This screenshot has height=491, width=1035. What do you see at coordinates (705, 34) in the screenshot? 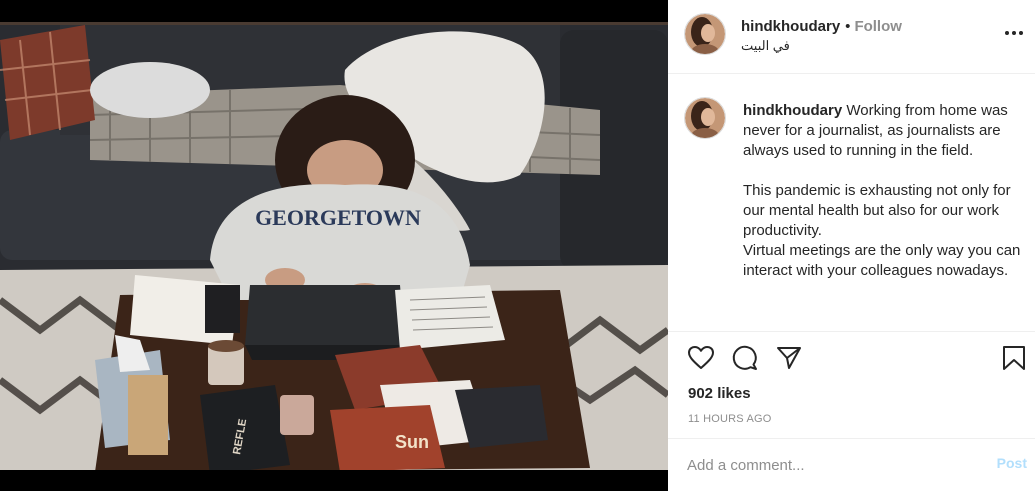
I see `profile-avatar-icon` at bounding box center [705, 34].